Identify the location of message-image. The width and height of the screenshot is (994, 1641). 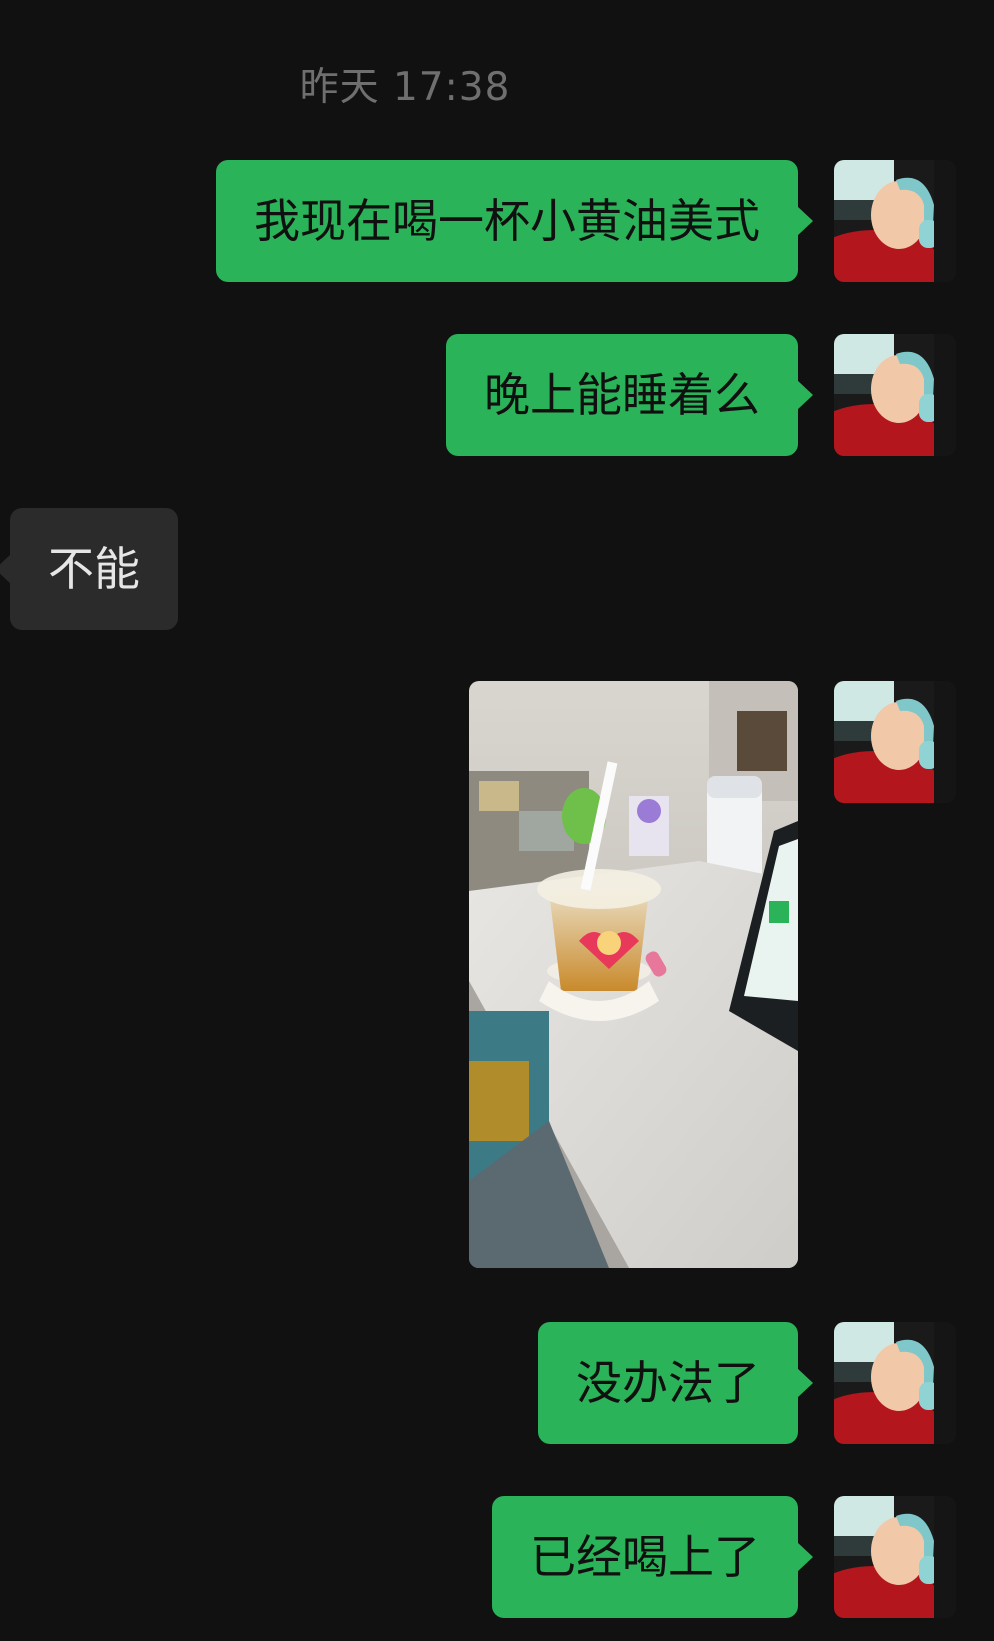
(633, 974).